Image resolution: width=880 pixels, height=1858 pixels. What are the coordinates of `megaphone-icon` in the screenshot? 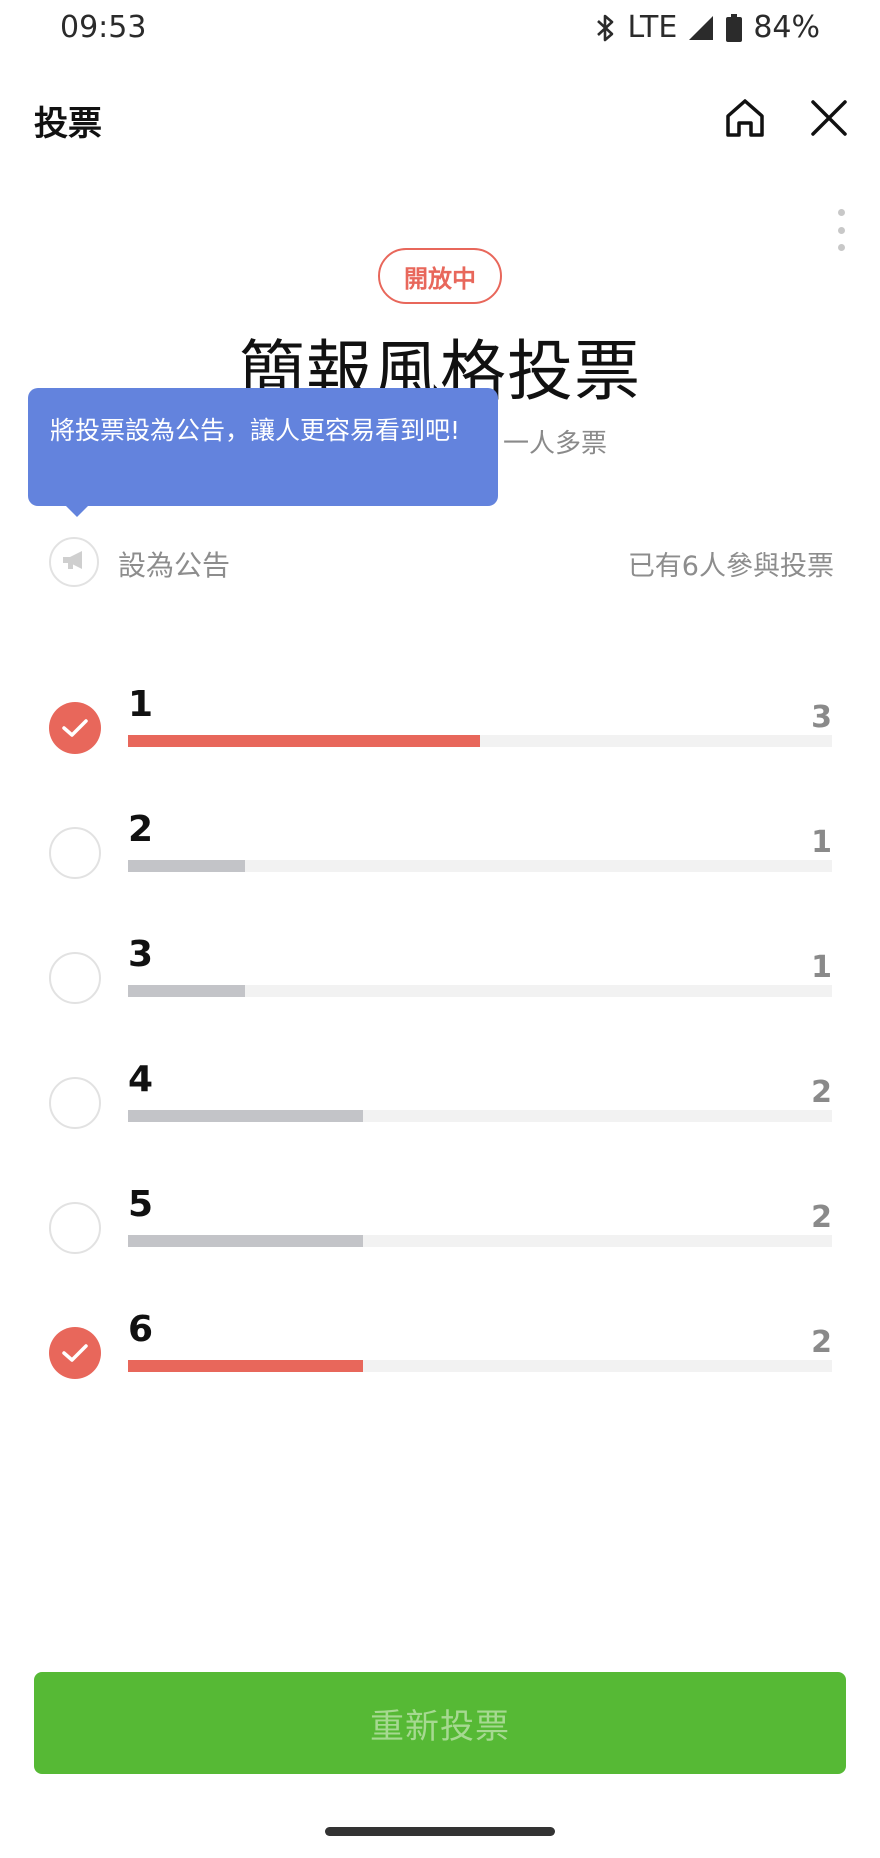 It's located at (74, 562).